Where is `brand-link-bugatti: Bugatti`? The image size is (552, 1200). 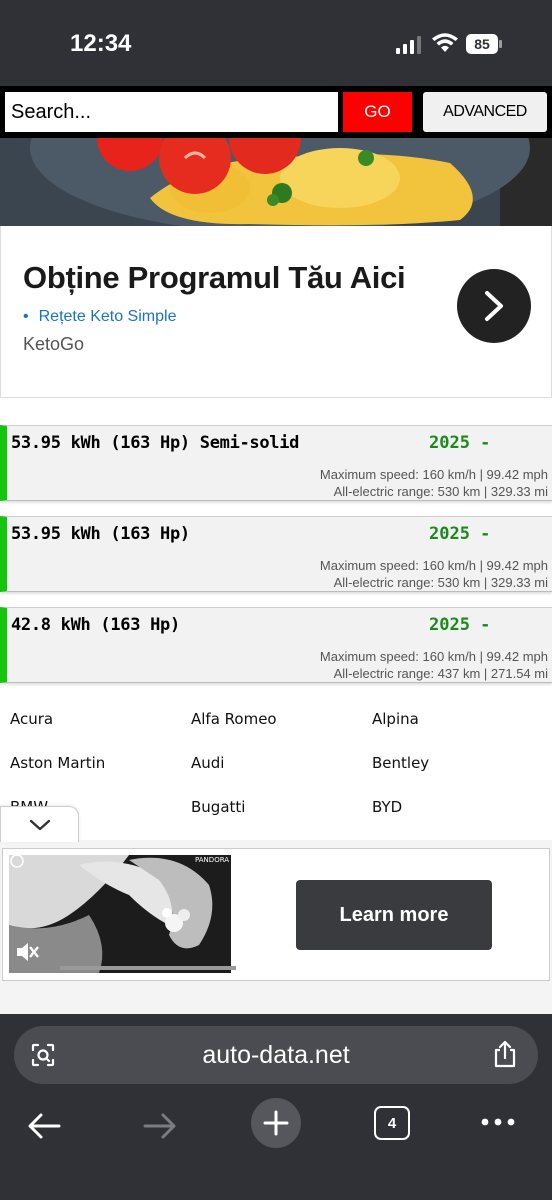 brand-link-bugatti: Bugatti is located at coordinates (218, 807).